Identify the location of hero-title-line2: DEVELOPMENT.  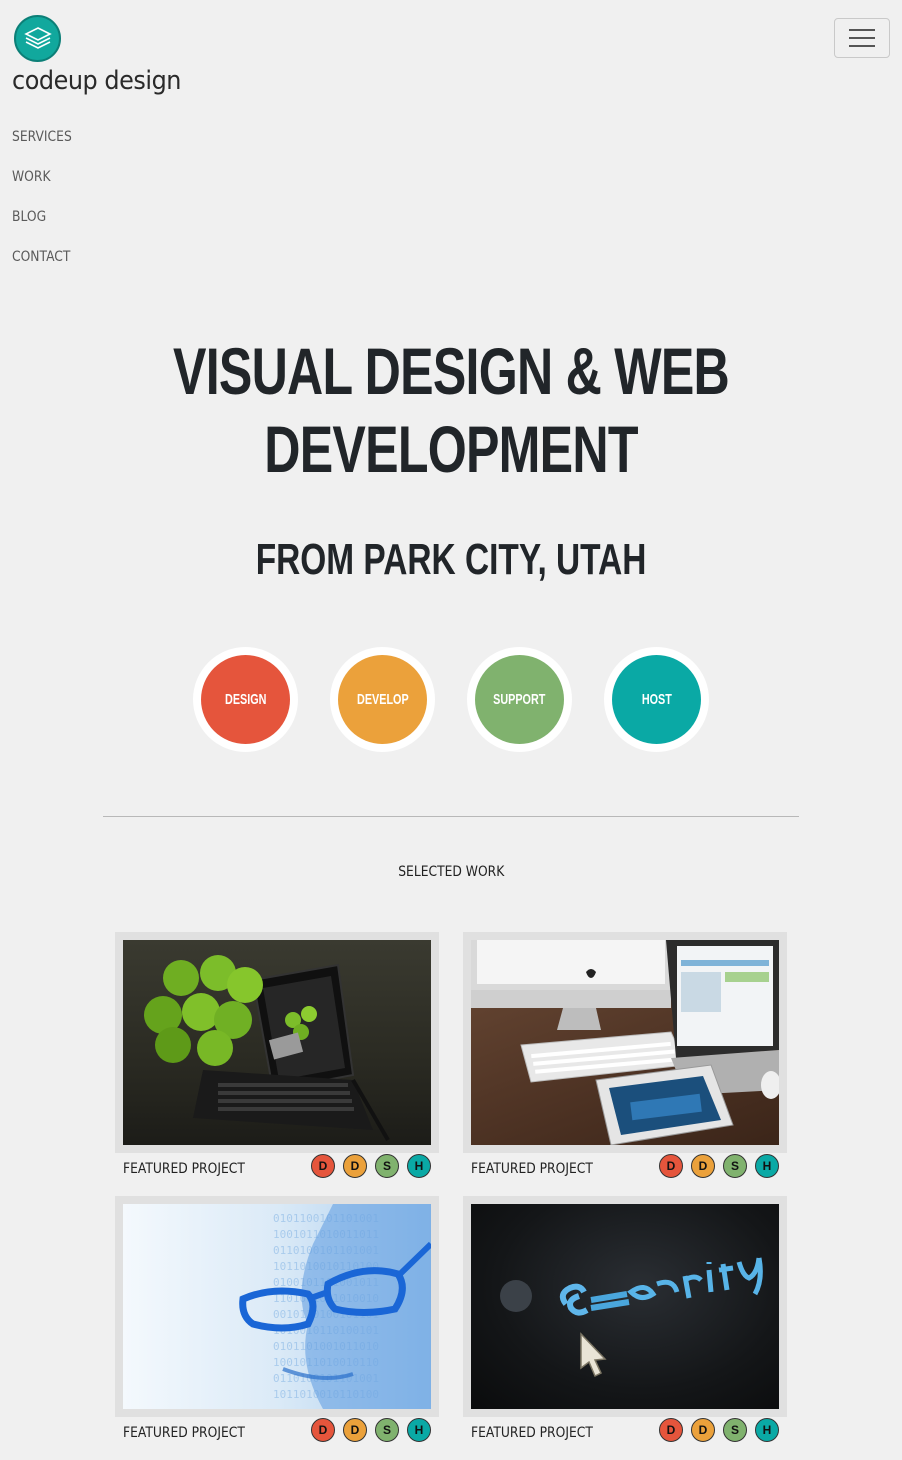
(451, 449).